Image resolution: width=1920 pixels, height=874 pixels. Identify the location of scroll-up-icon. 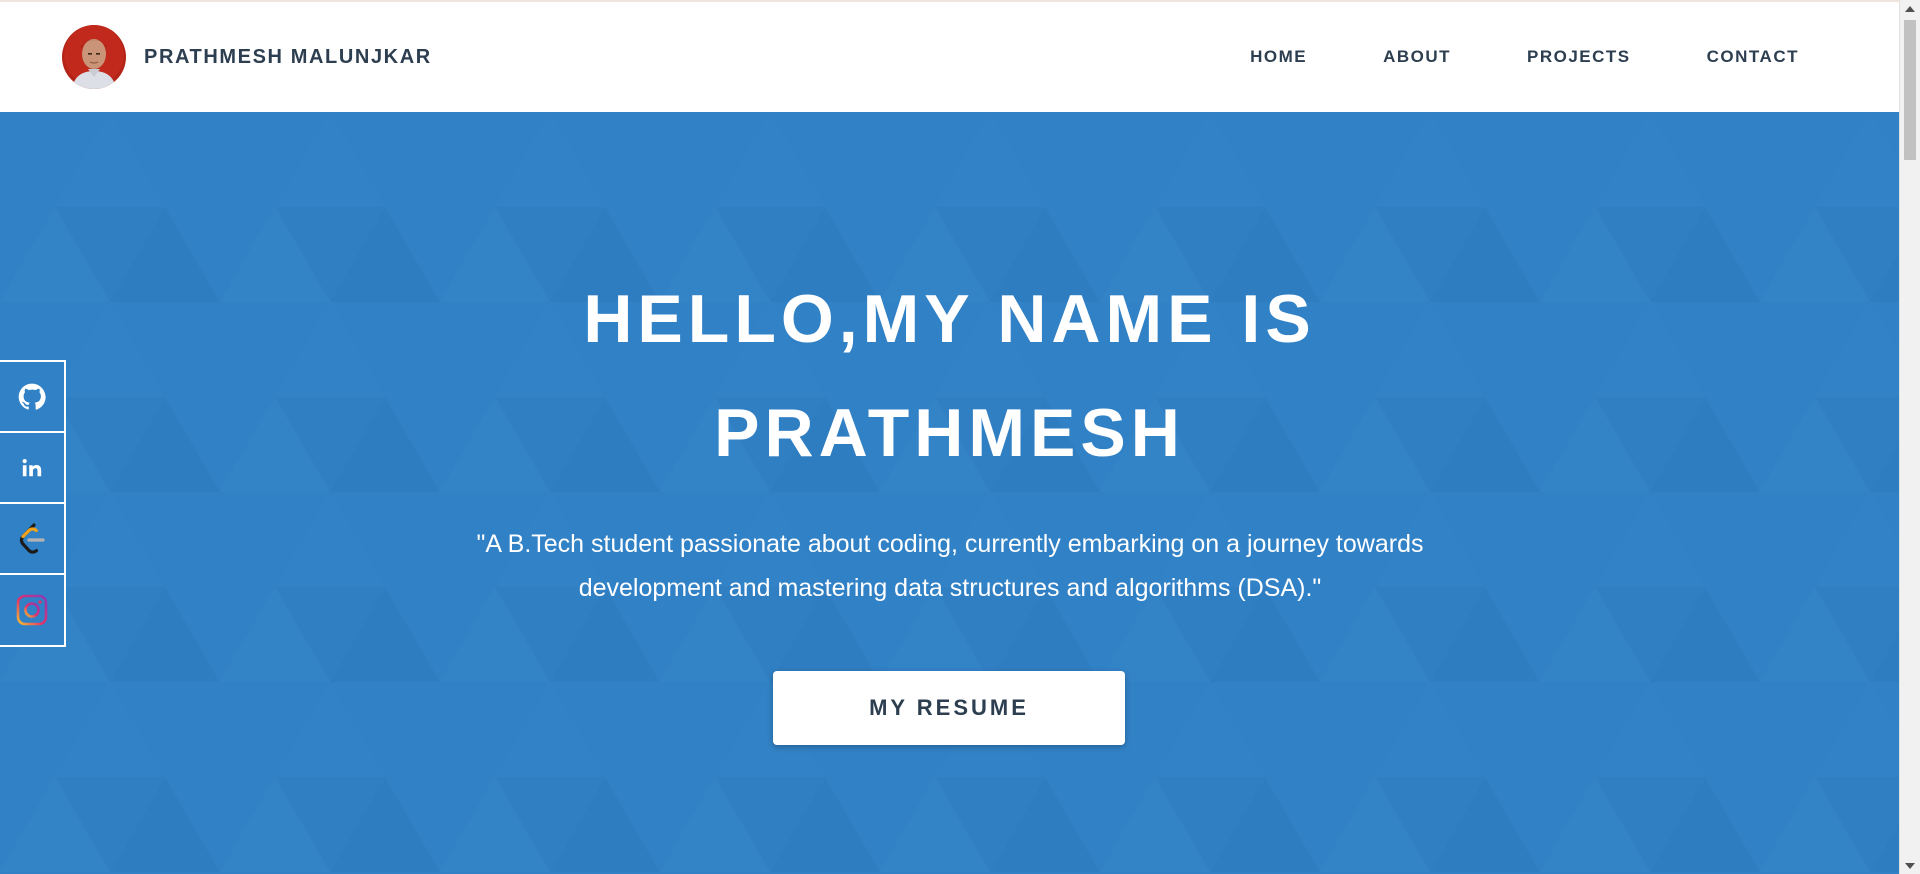
(1910, 8).